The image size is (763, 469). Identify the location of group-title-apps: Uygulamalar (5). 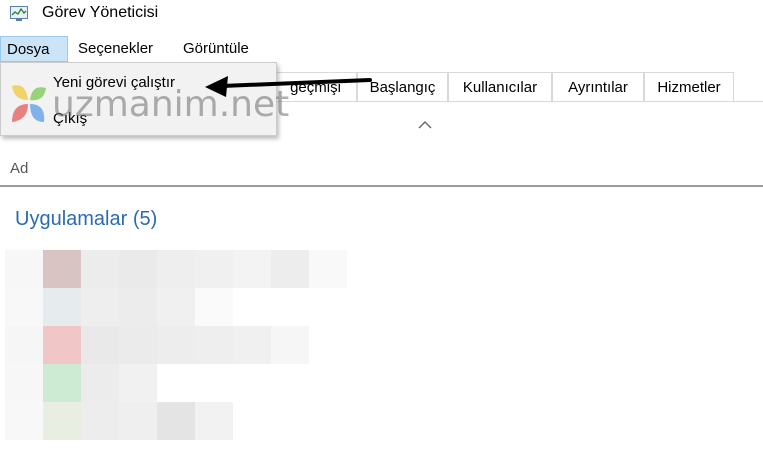
(86, 219).